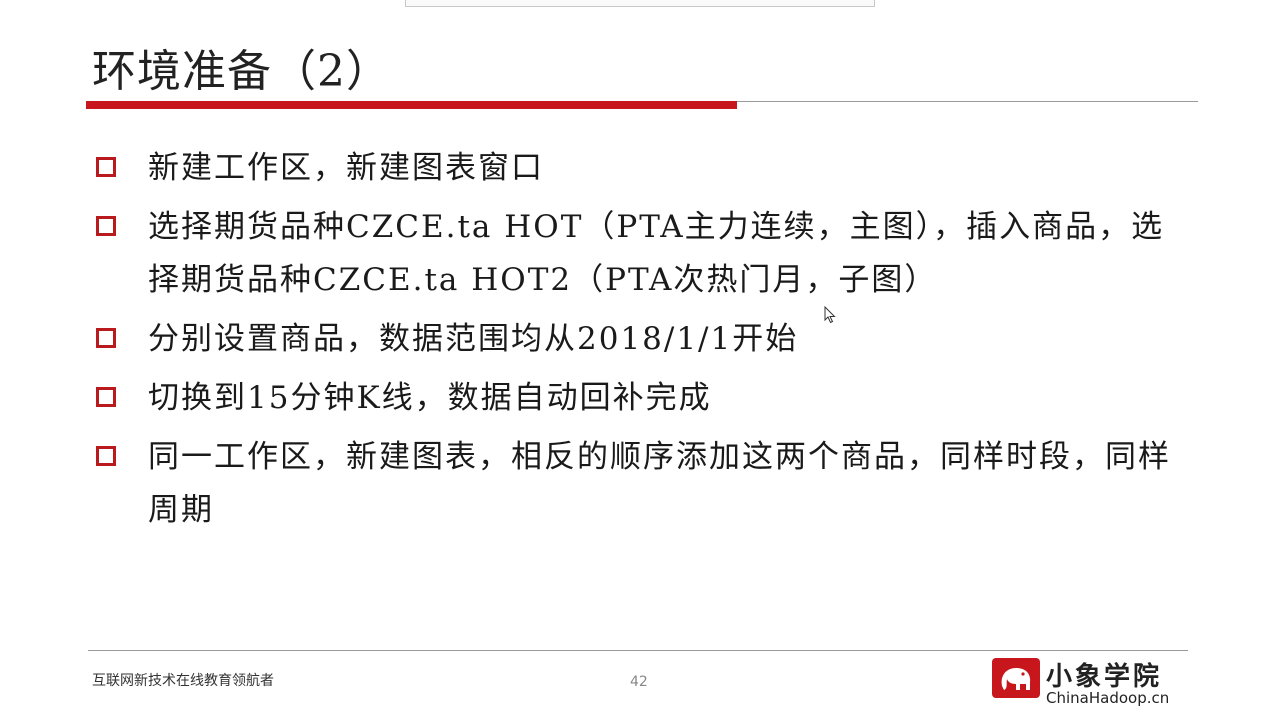 This screenshot has width=1274, height=720. Describe the element at coordinates (241, 71) in the screenshot. I see `slide-title: 环境准备（2）` at that location.